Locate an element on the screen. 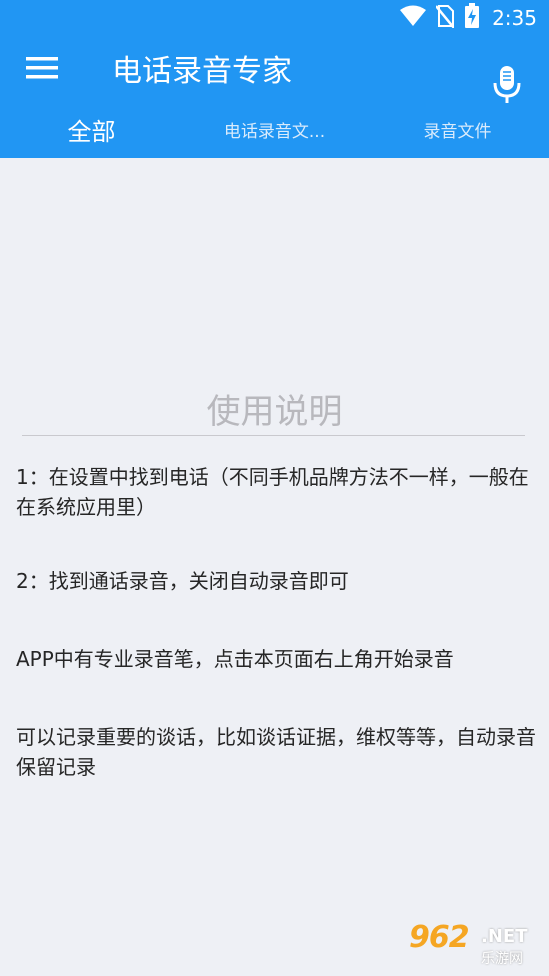 The height and width of the screenshot is (976, 549). status-icons: 2:35 is located at coordinates (468, 18).